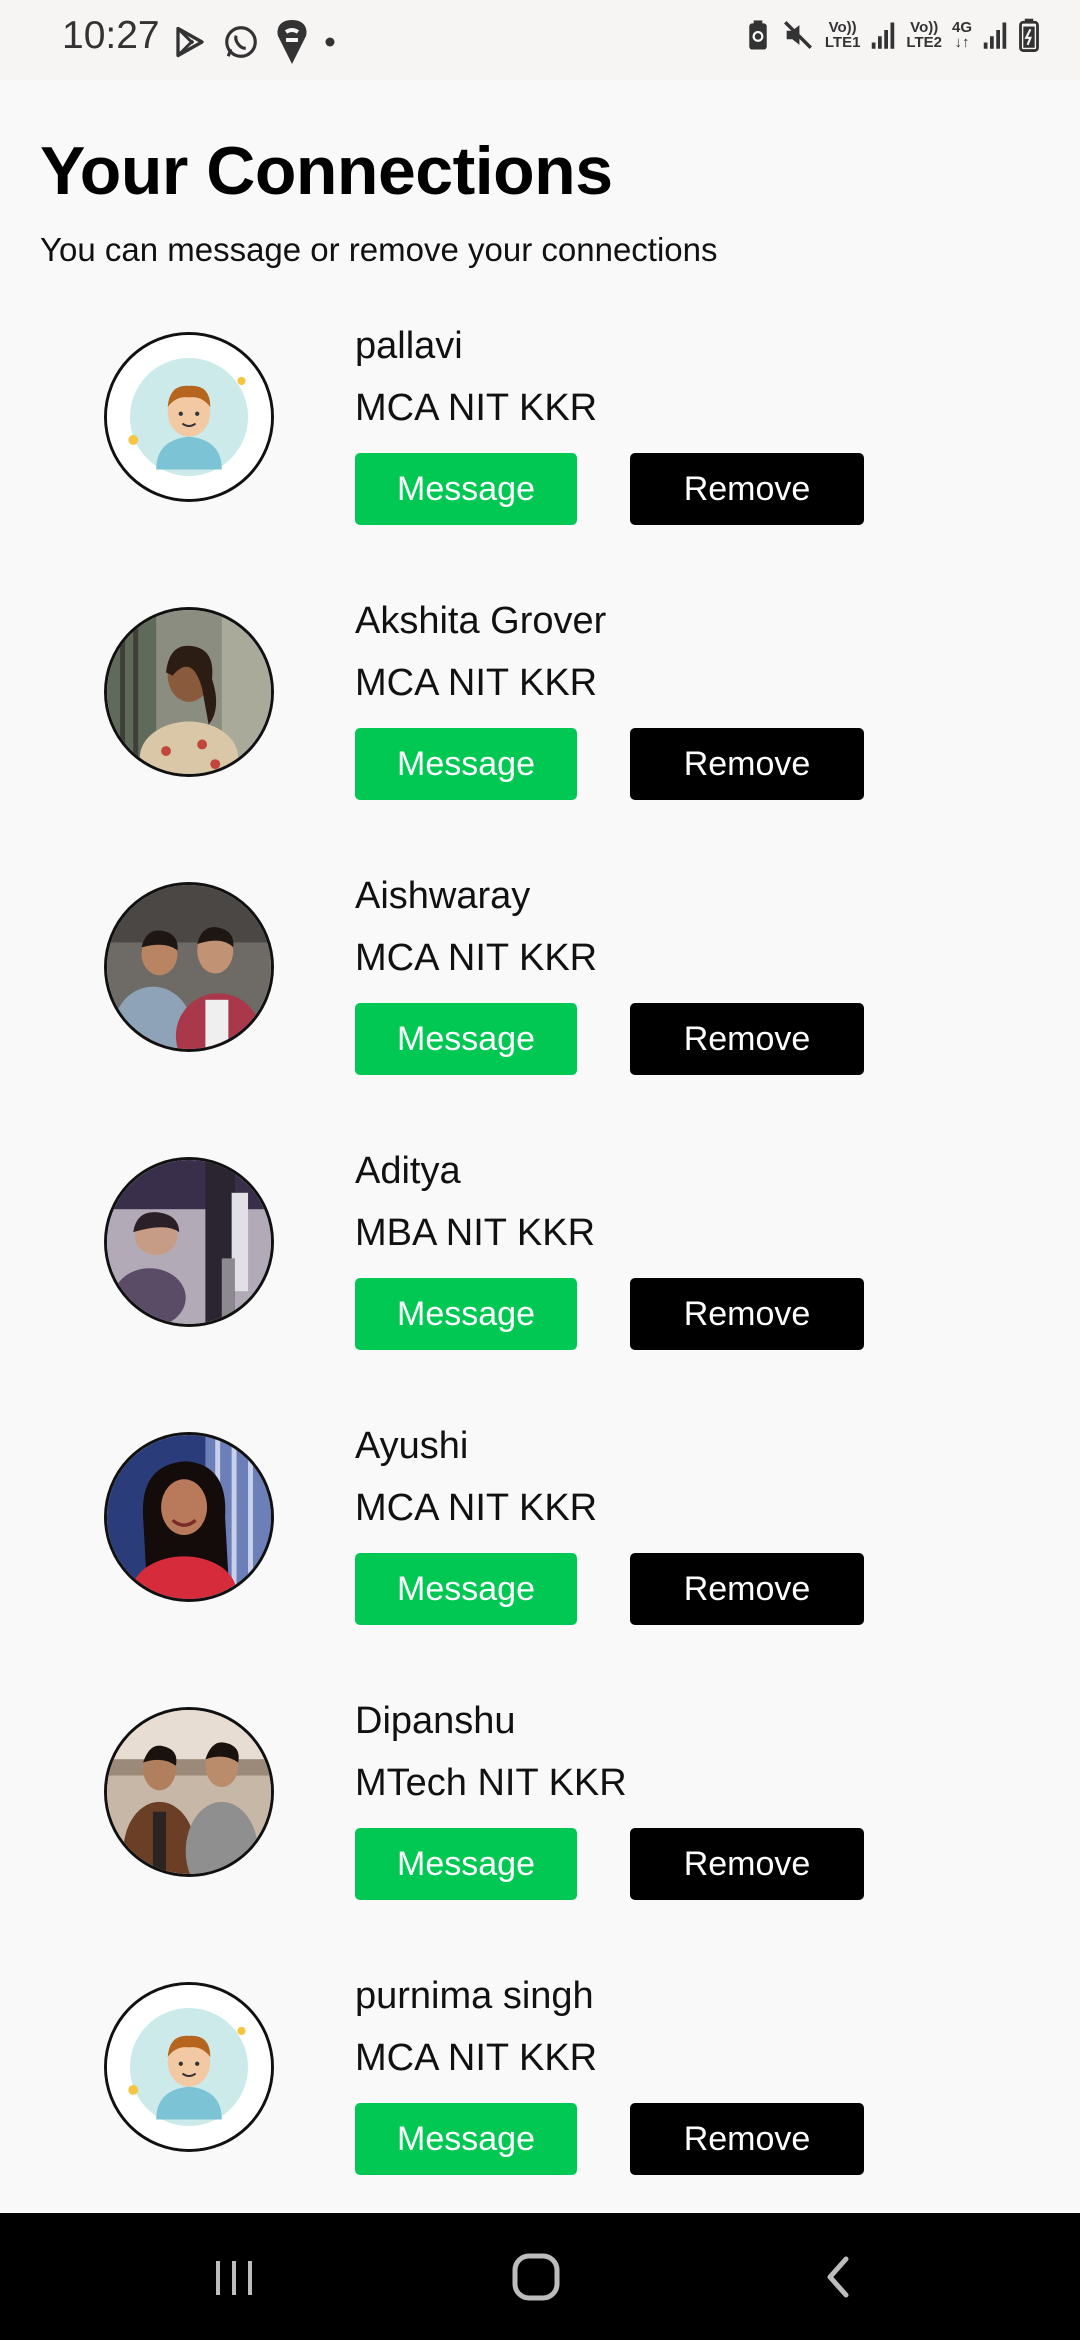 Image resolution: width=1080 pixels, height=2340 pixels. Describe the element at coordinates (435, 1721) in the screenshot. I see `connection-name: Dipanshu` at that location.